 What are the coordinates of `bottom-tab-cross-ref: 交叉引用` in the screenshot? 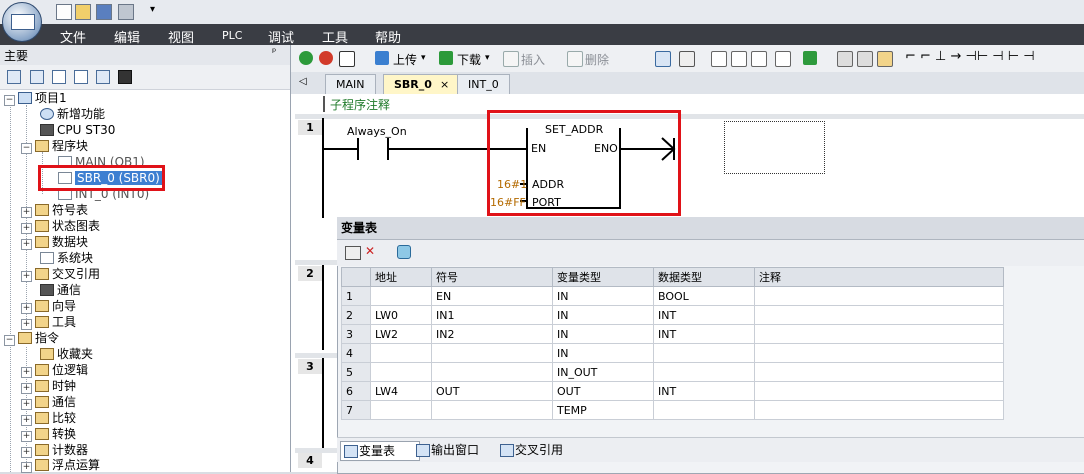 It's located at (544, 450).